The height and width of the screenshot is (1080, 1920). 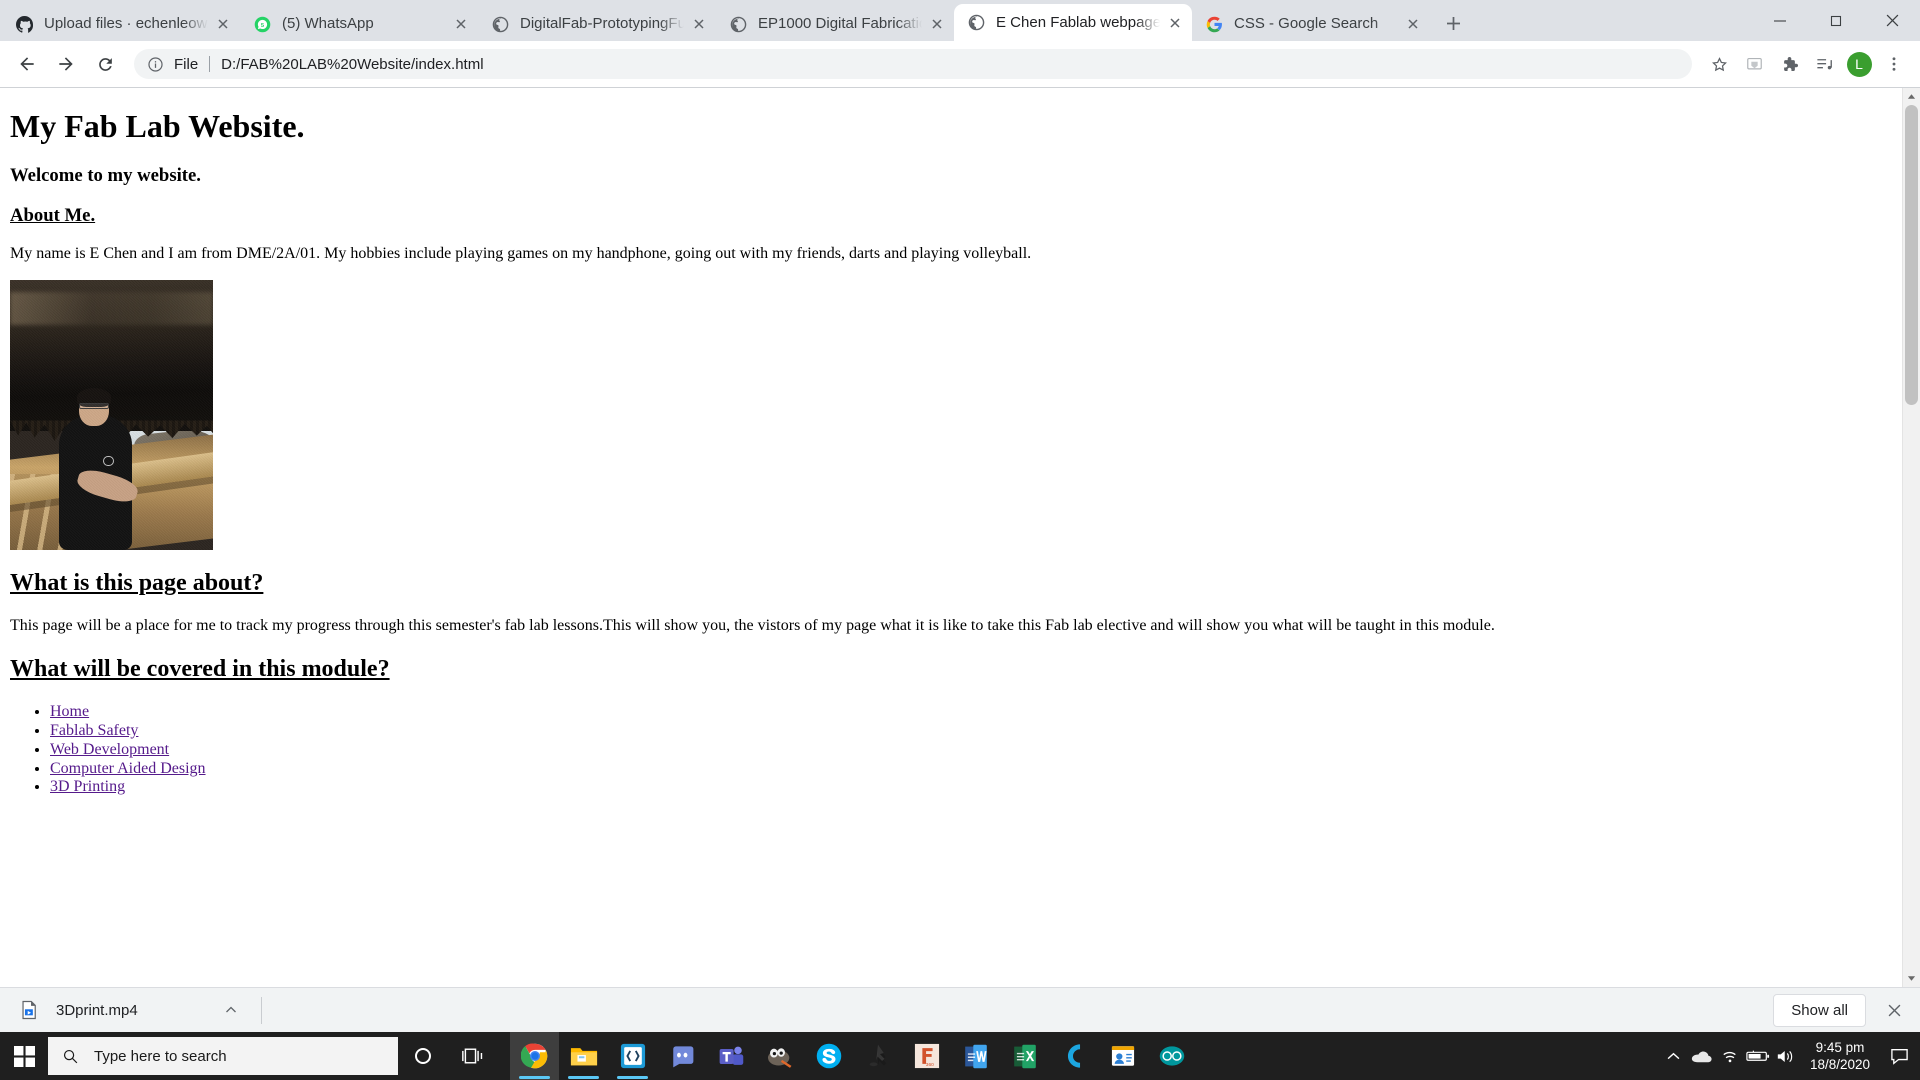 I want to click on photo-grain-overlay, so click(x=111, y=415).